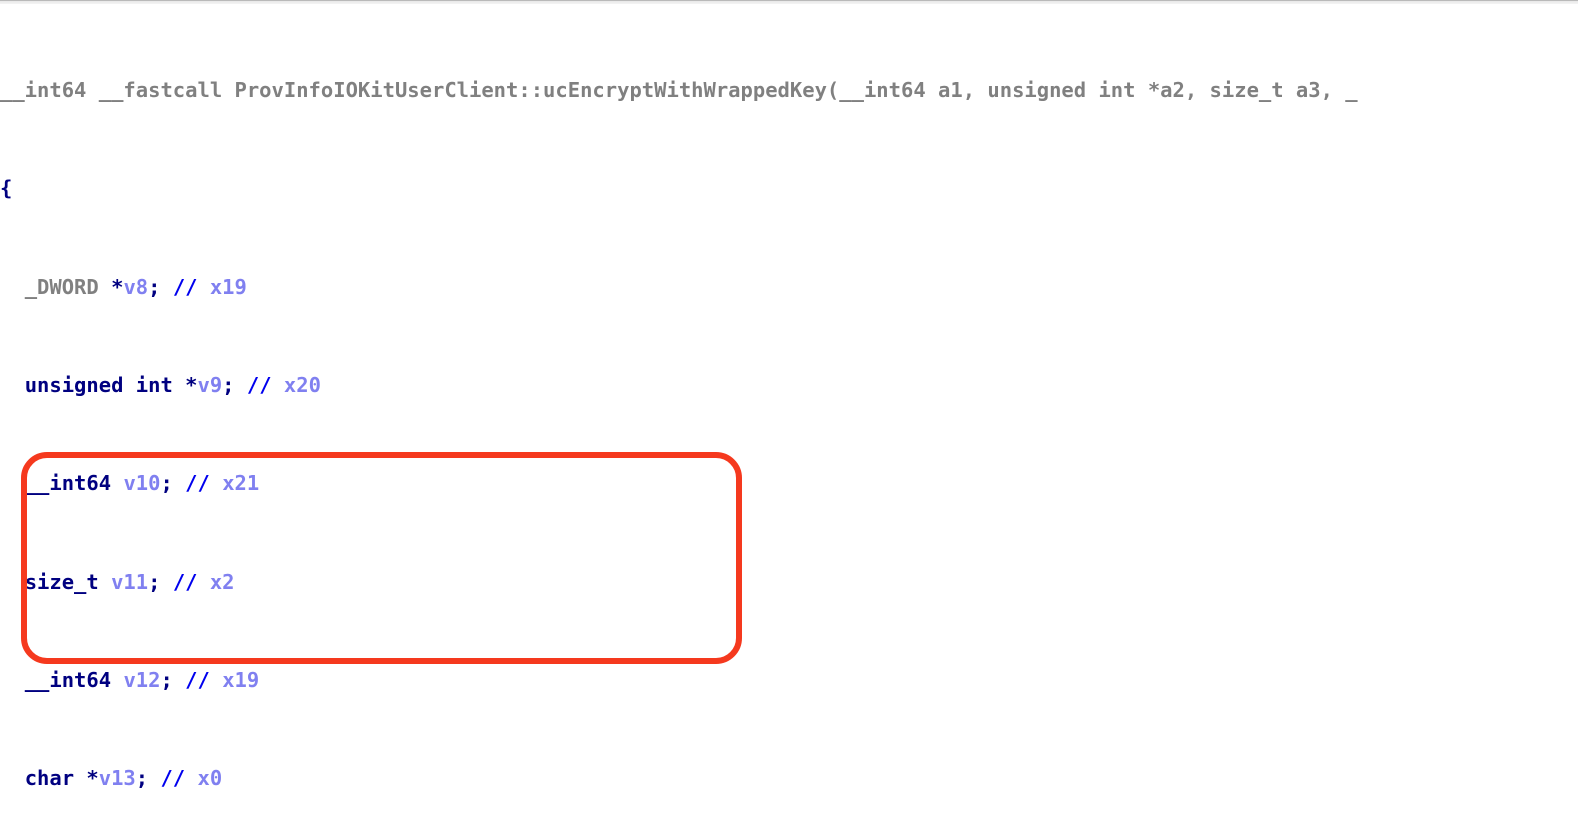 Image resolution: width=1578 pixels, height=828 pixels. Describe the element at coordinates (789, 385) in the screenshot. I see `code-line-decl-v9: unsigned int *v9; // x20` at that location.